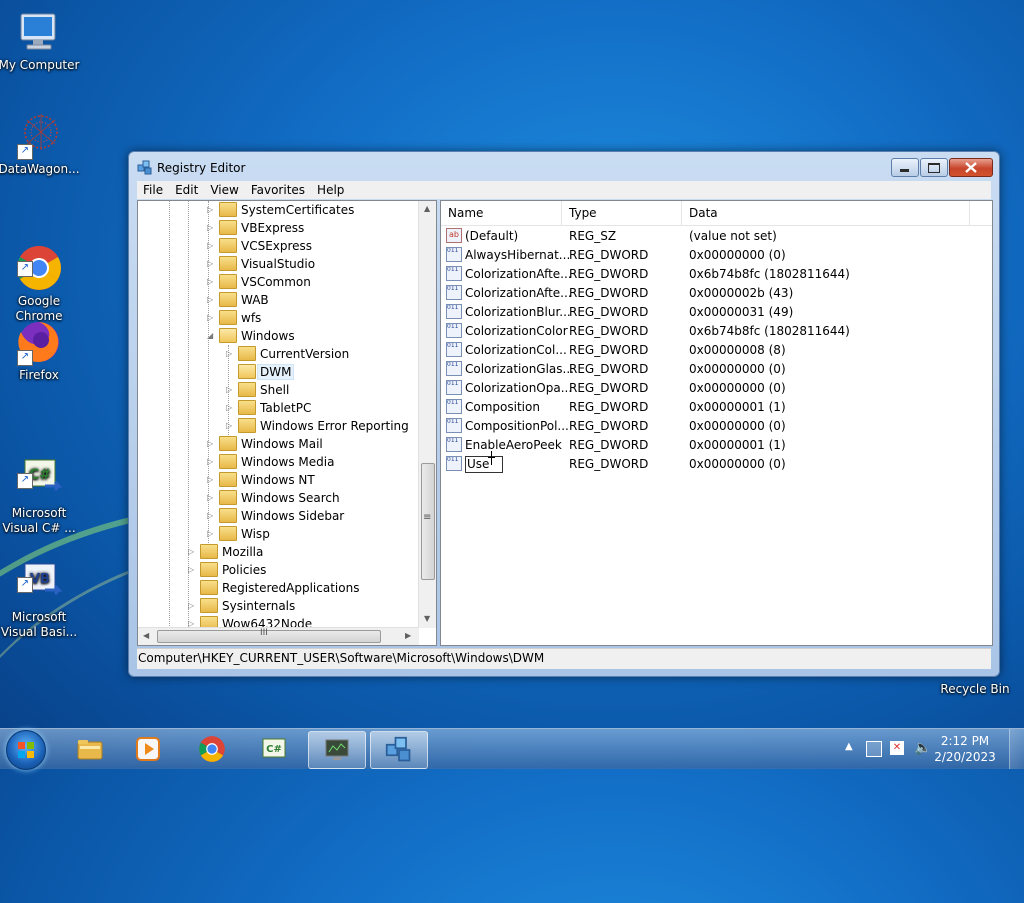 The height and width of the screenshot is (903, 1024). Describe the element at coordinates (337, 750) in the screenshot. I see `taskbar-button-network-app` at that location.